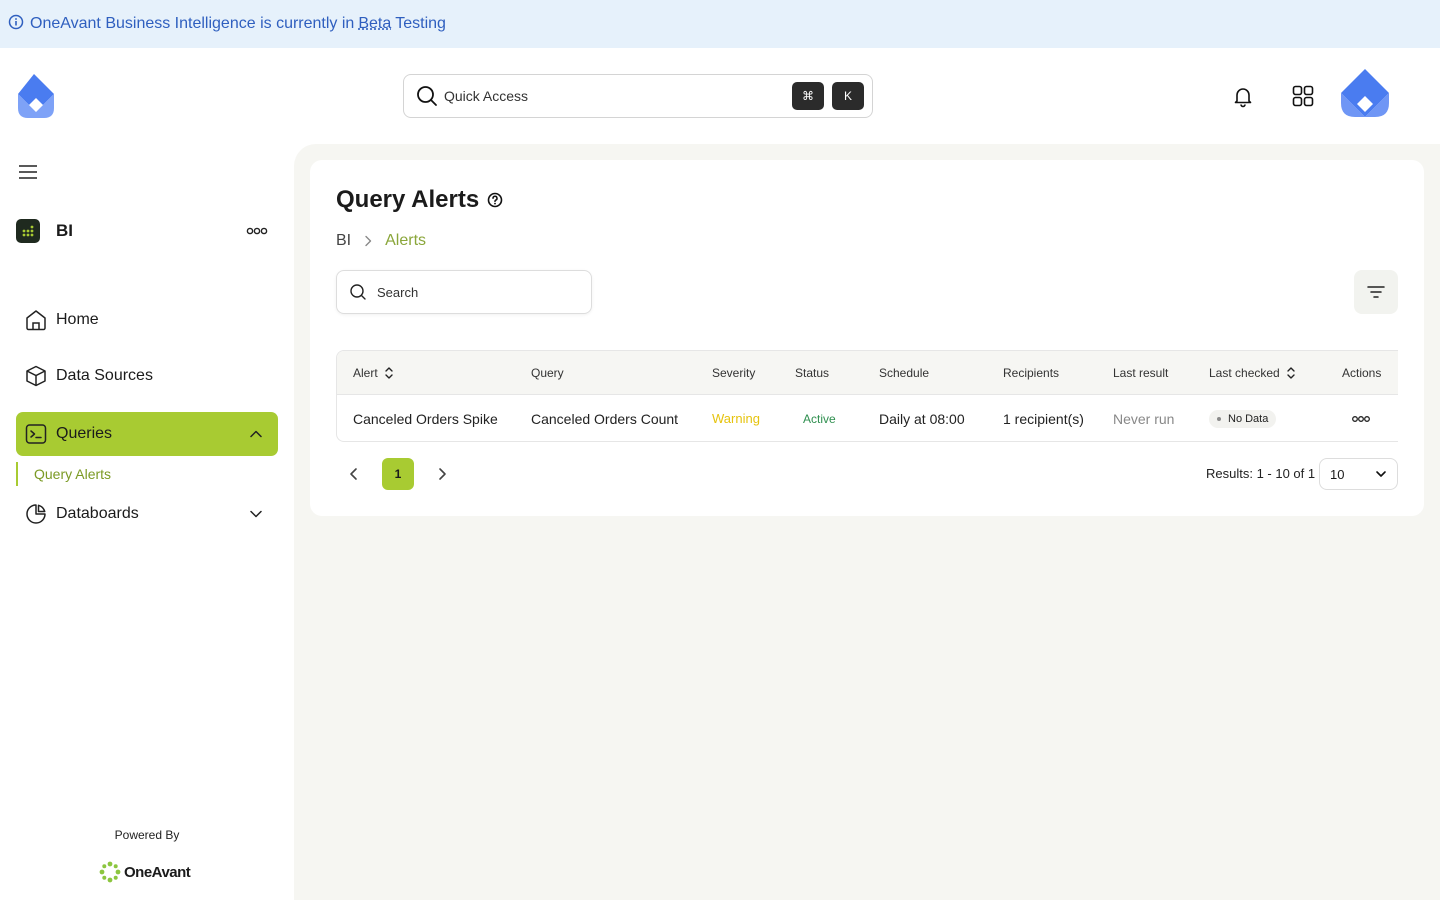  I want to click on page-size-value: 10, so click(1337, 474).